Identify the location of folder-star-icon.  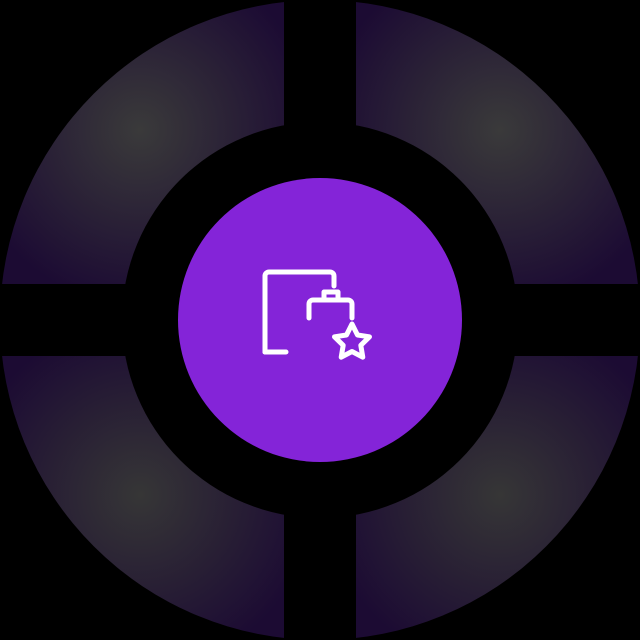
(317, 314).